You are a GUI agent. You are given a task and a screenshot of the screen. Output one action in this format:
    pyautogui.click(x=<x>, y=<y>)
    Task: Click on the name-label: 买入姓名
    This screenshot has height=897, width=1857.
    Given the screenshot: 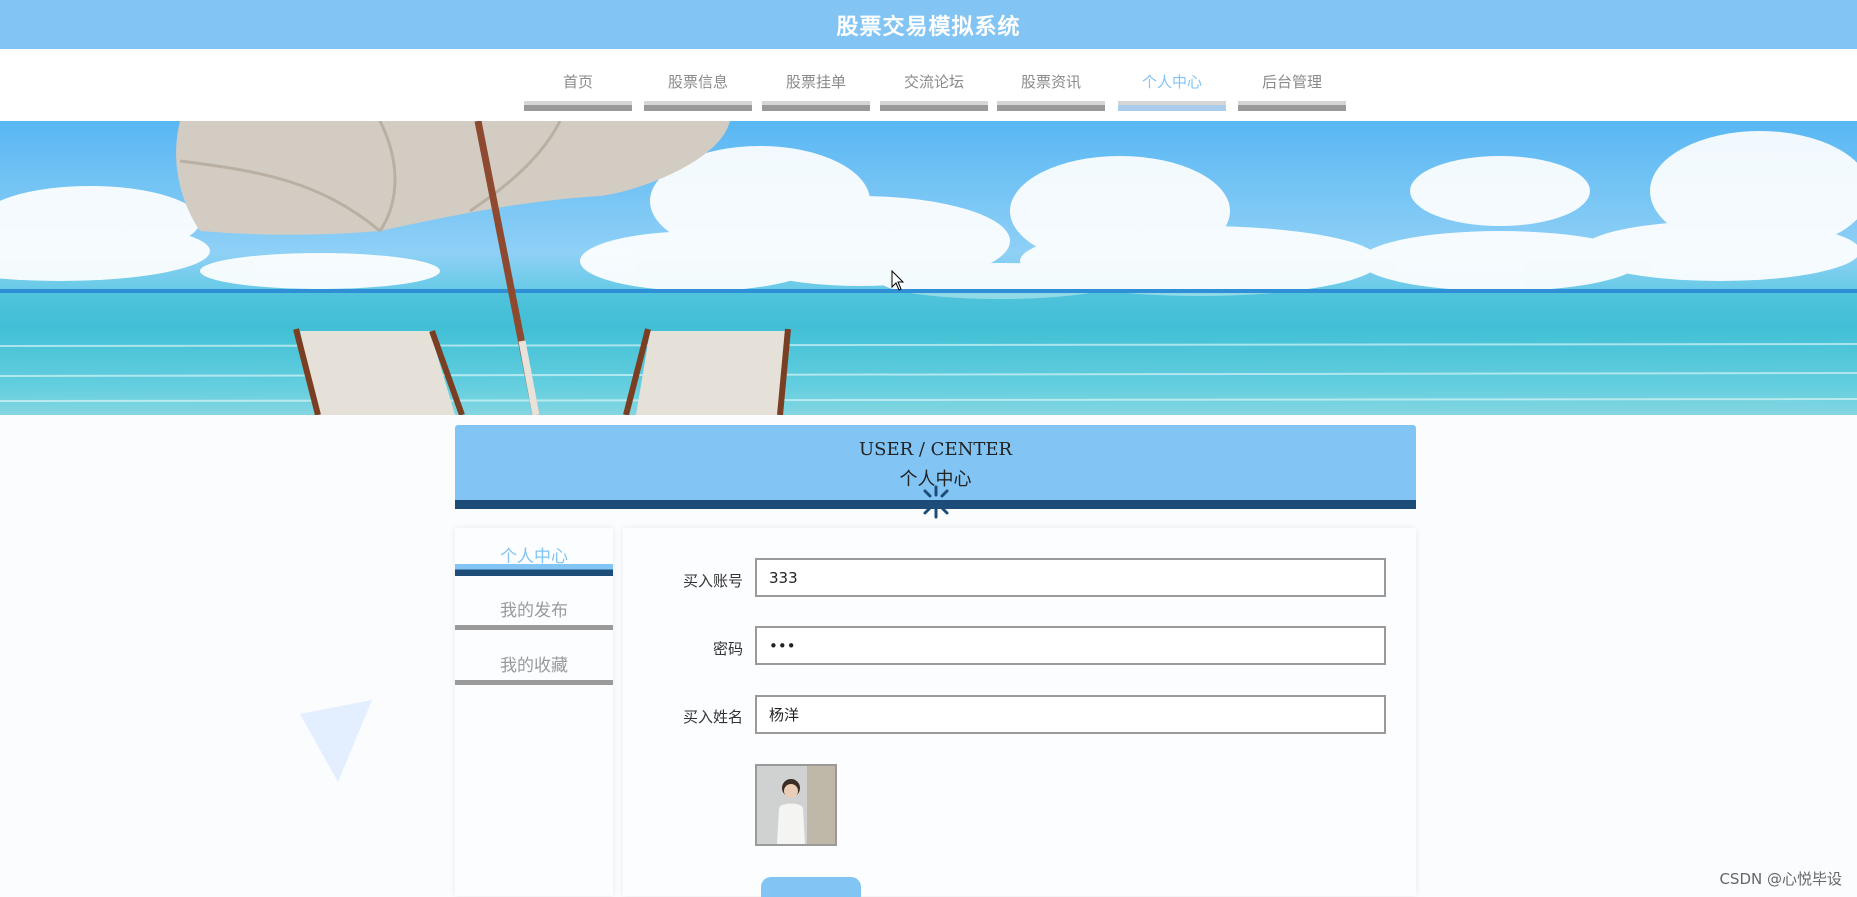 What is the action you would take?
    pyautogui.click(x=712, y=717)
    